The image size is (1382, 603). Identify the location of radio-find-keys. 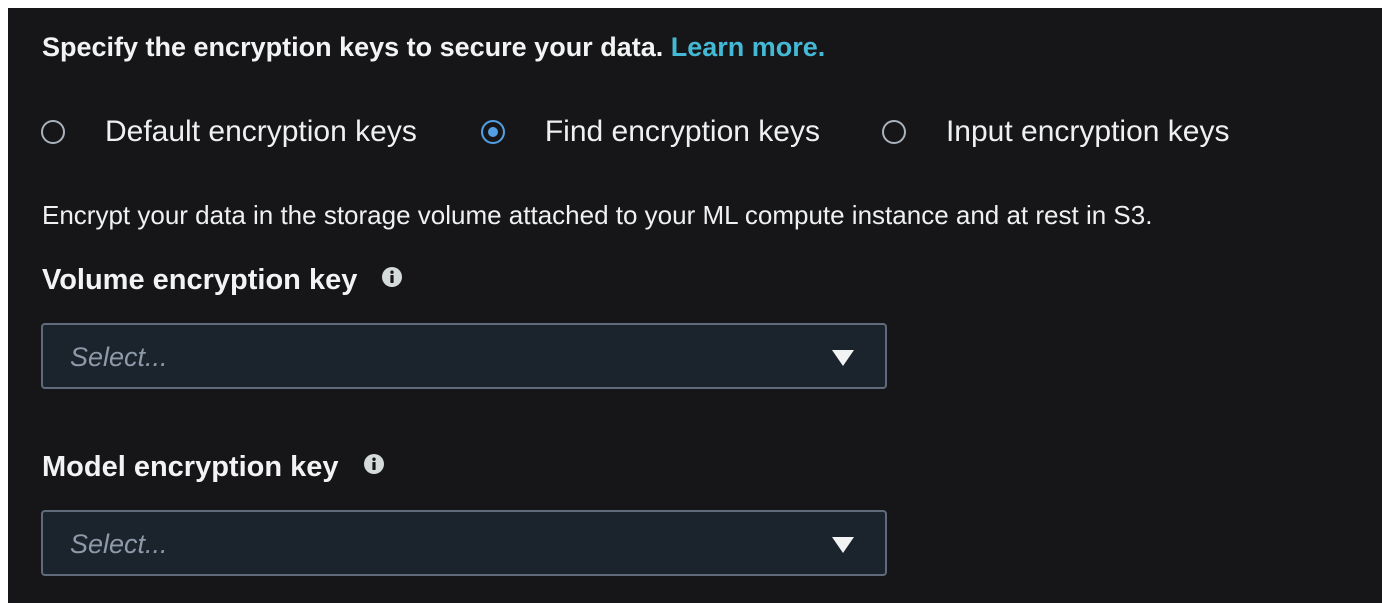
(492, 132).